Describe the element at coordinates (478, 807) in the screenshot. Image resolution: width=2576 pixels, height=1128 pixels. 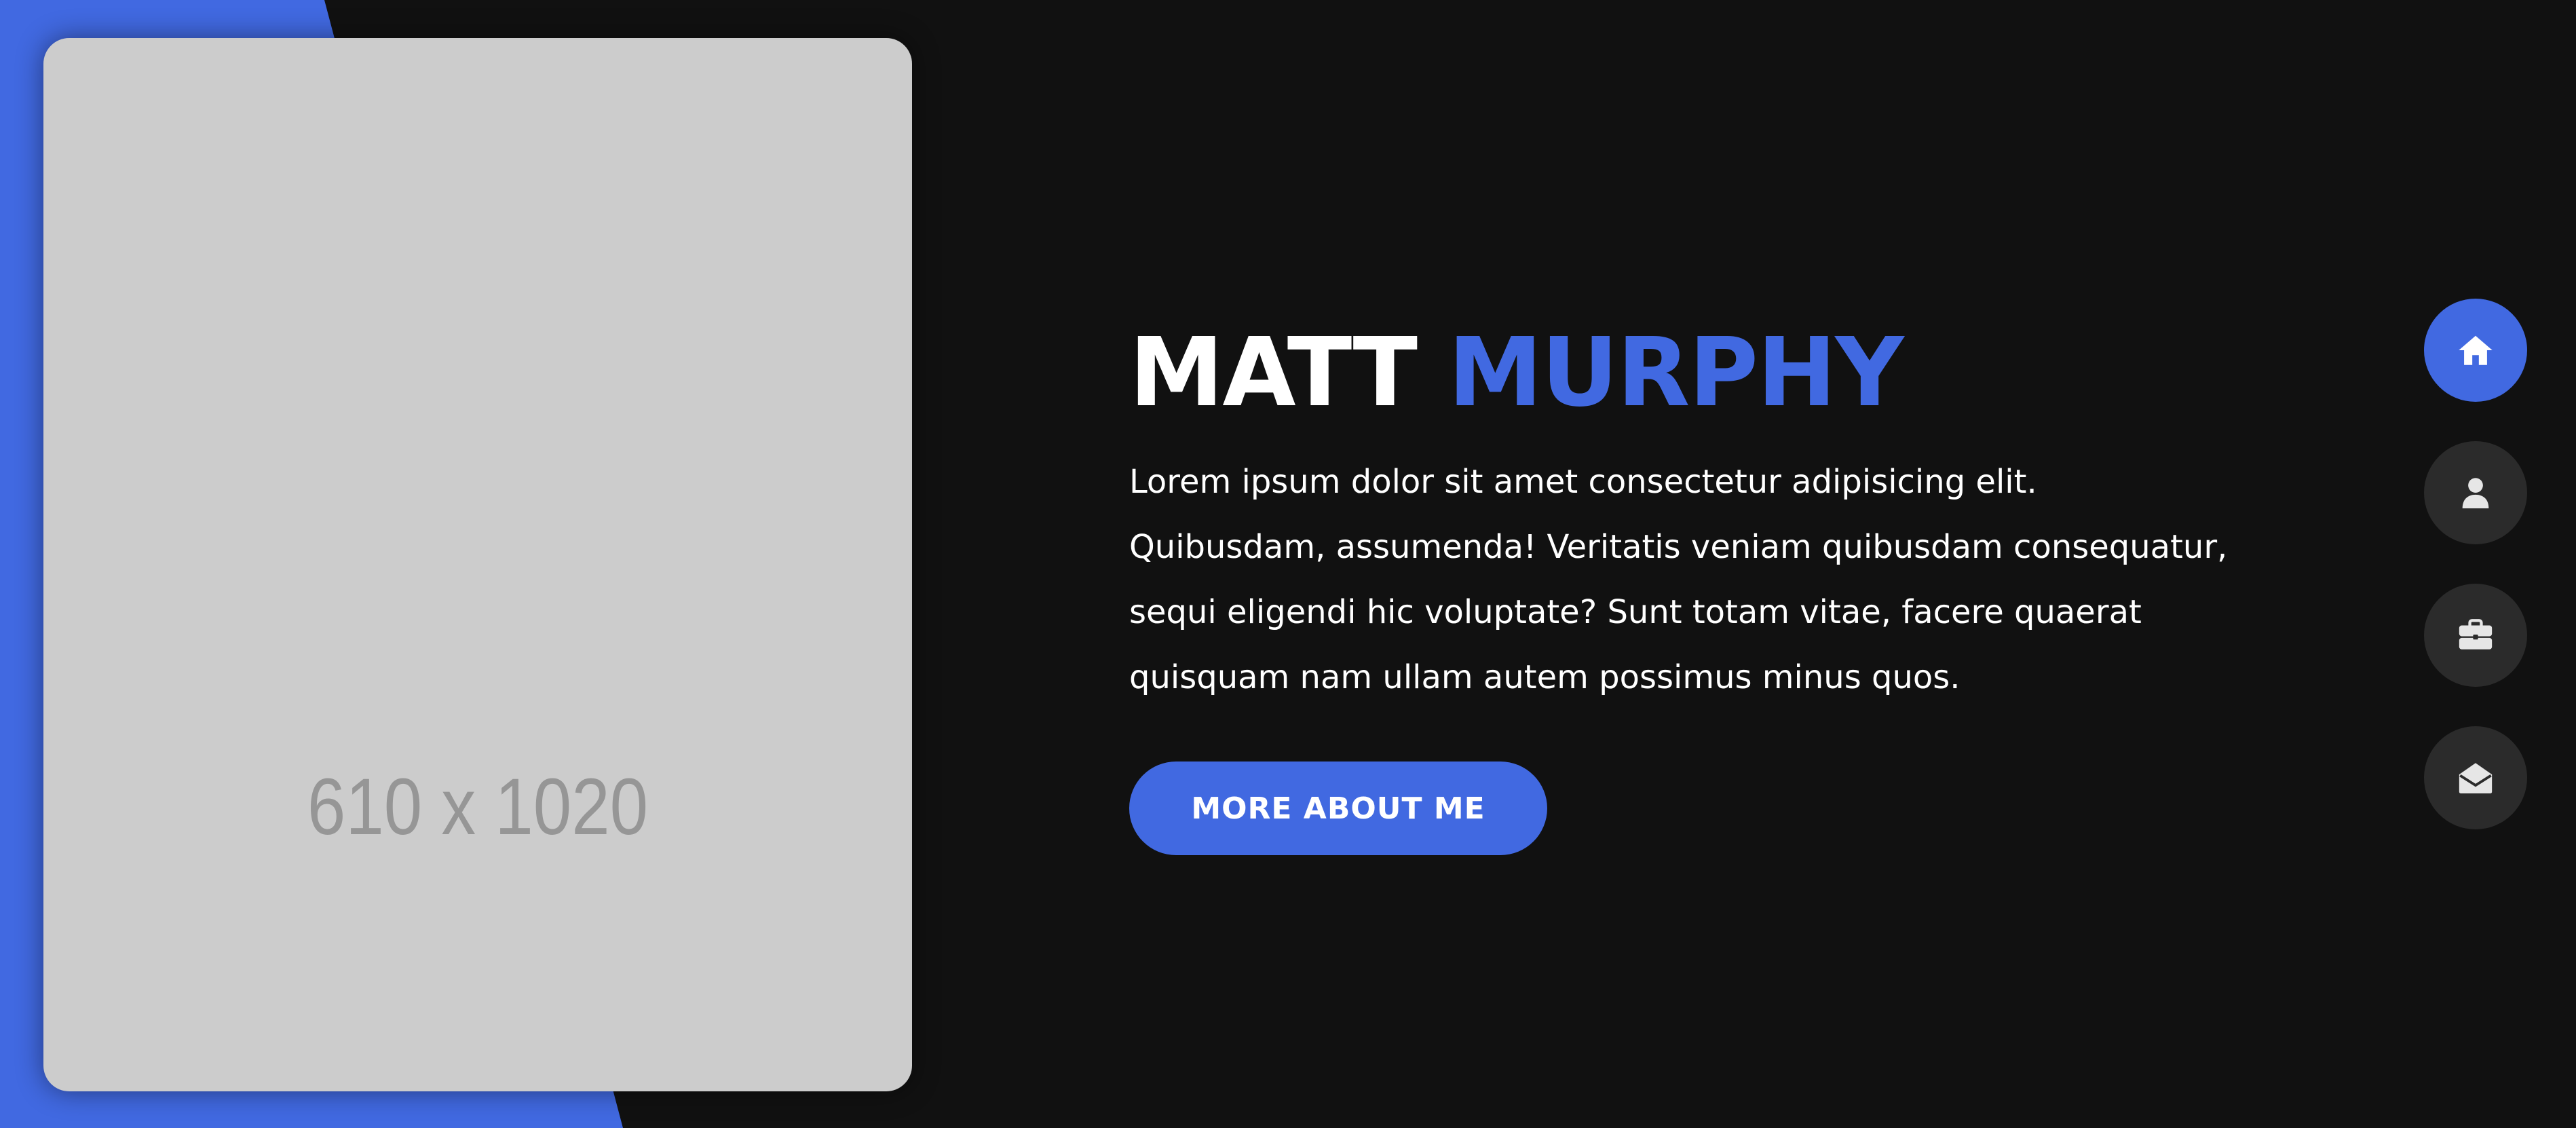
I see `image-size-label: 610 x 1020` at that location.